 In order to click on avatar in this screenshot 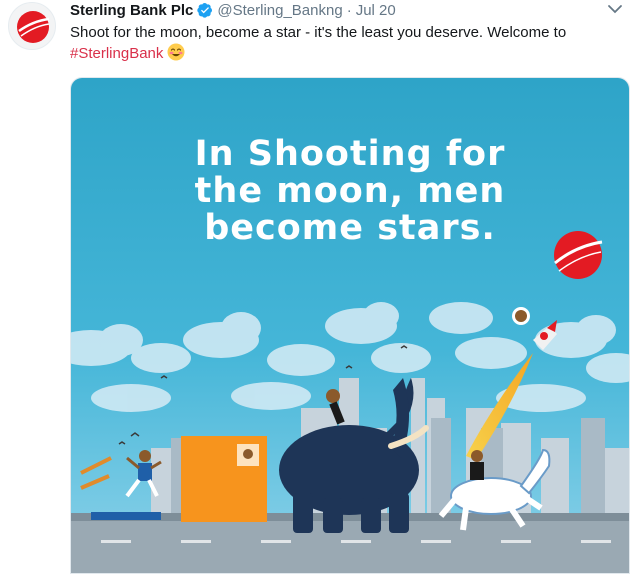, I will do `click(32, 26)`.